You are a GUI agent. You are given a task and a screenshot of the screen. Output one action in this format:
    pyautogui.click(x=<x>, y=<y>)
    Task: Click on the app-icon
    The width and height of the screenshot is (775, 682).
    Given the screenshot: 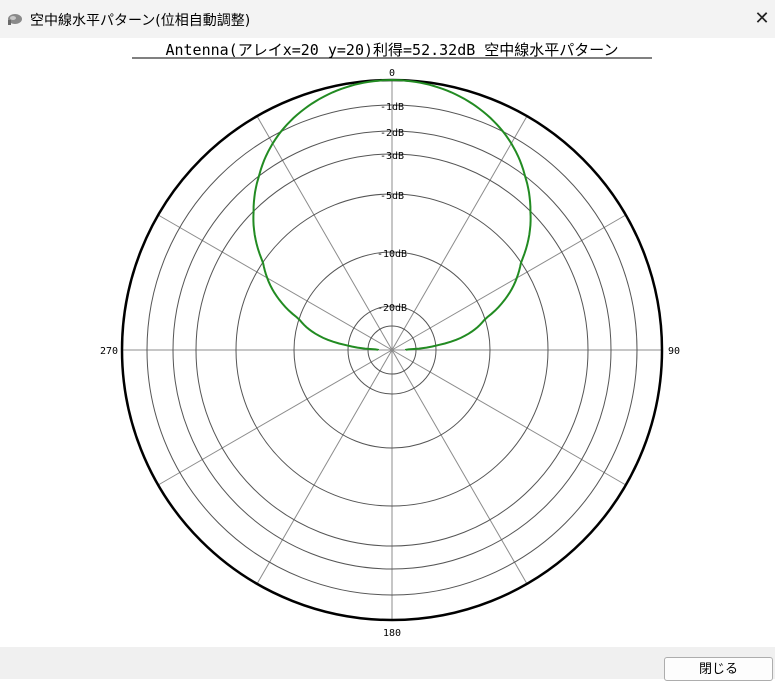 What is the action you would take?
    pyautogui.click(x=15, y=19)
    